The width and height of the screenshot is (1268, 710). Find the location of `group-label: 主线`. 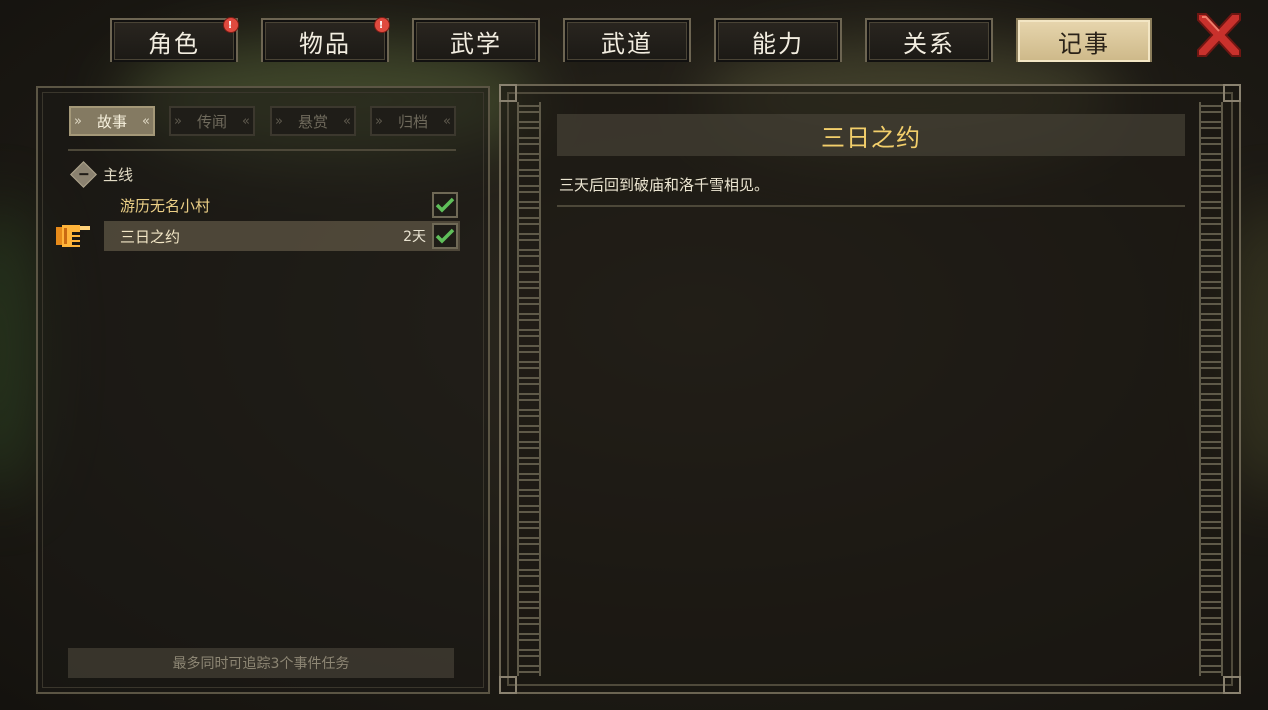

group-label: 主线 is located at coordinates (118, 174).